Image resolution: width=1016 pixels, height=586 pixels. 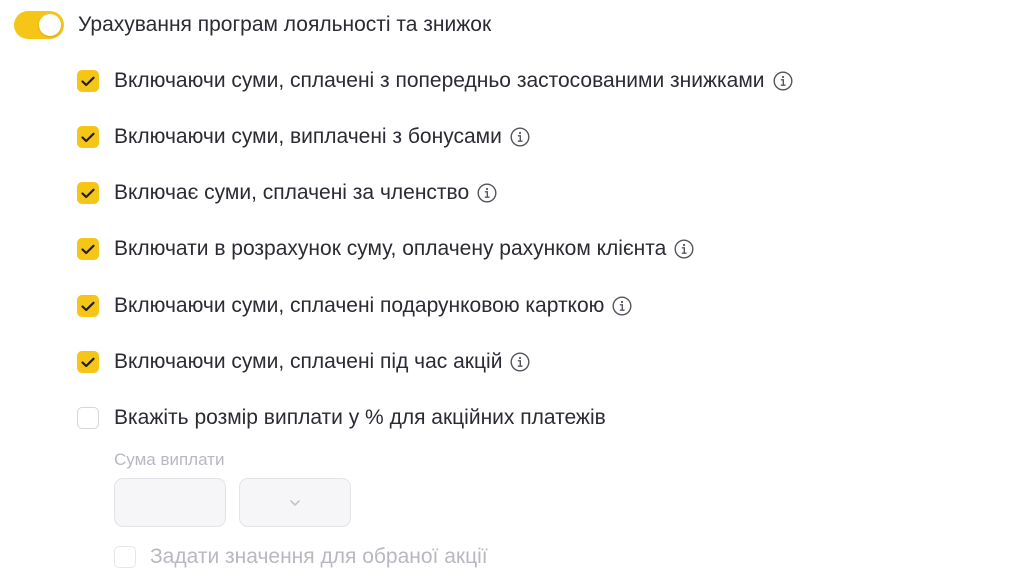 I want to click on chevron-down-icon, so click(x=295, y=502).